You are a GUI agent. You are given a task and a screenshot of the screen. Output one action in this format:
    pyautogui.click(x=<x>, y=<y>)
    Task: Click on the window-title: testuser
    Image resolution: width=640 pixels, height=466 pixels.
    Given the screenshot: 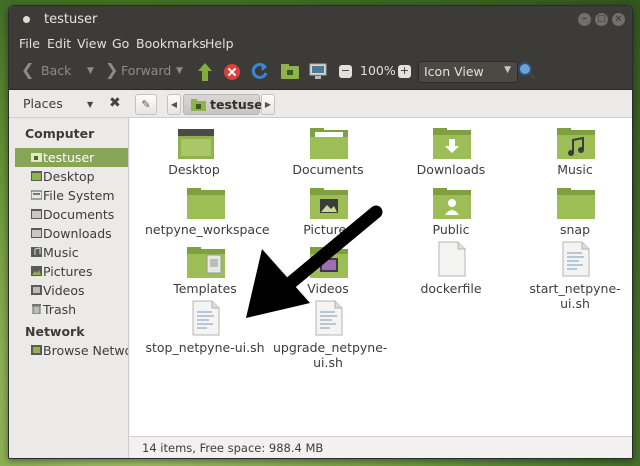 What is the action you would take?
    pyautogui.click(x=71, y=19)
    